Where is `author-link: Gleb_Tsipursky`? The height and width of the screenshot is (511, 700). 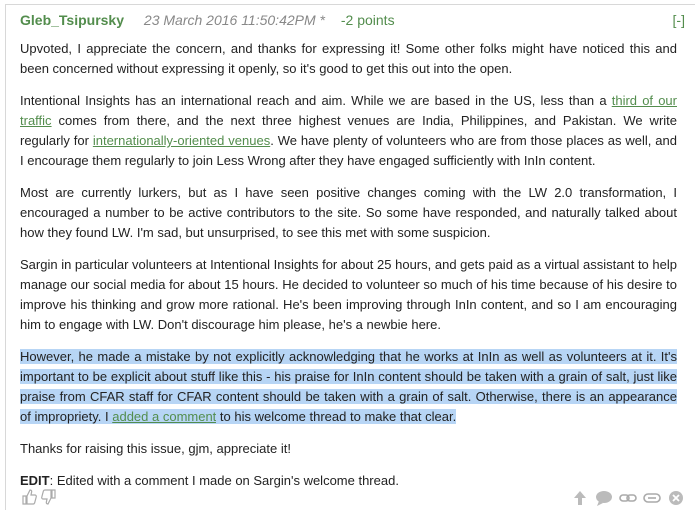
author-link: Gleb_Tsipursky is located at coordinates (72, 20).